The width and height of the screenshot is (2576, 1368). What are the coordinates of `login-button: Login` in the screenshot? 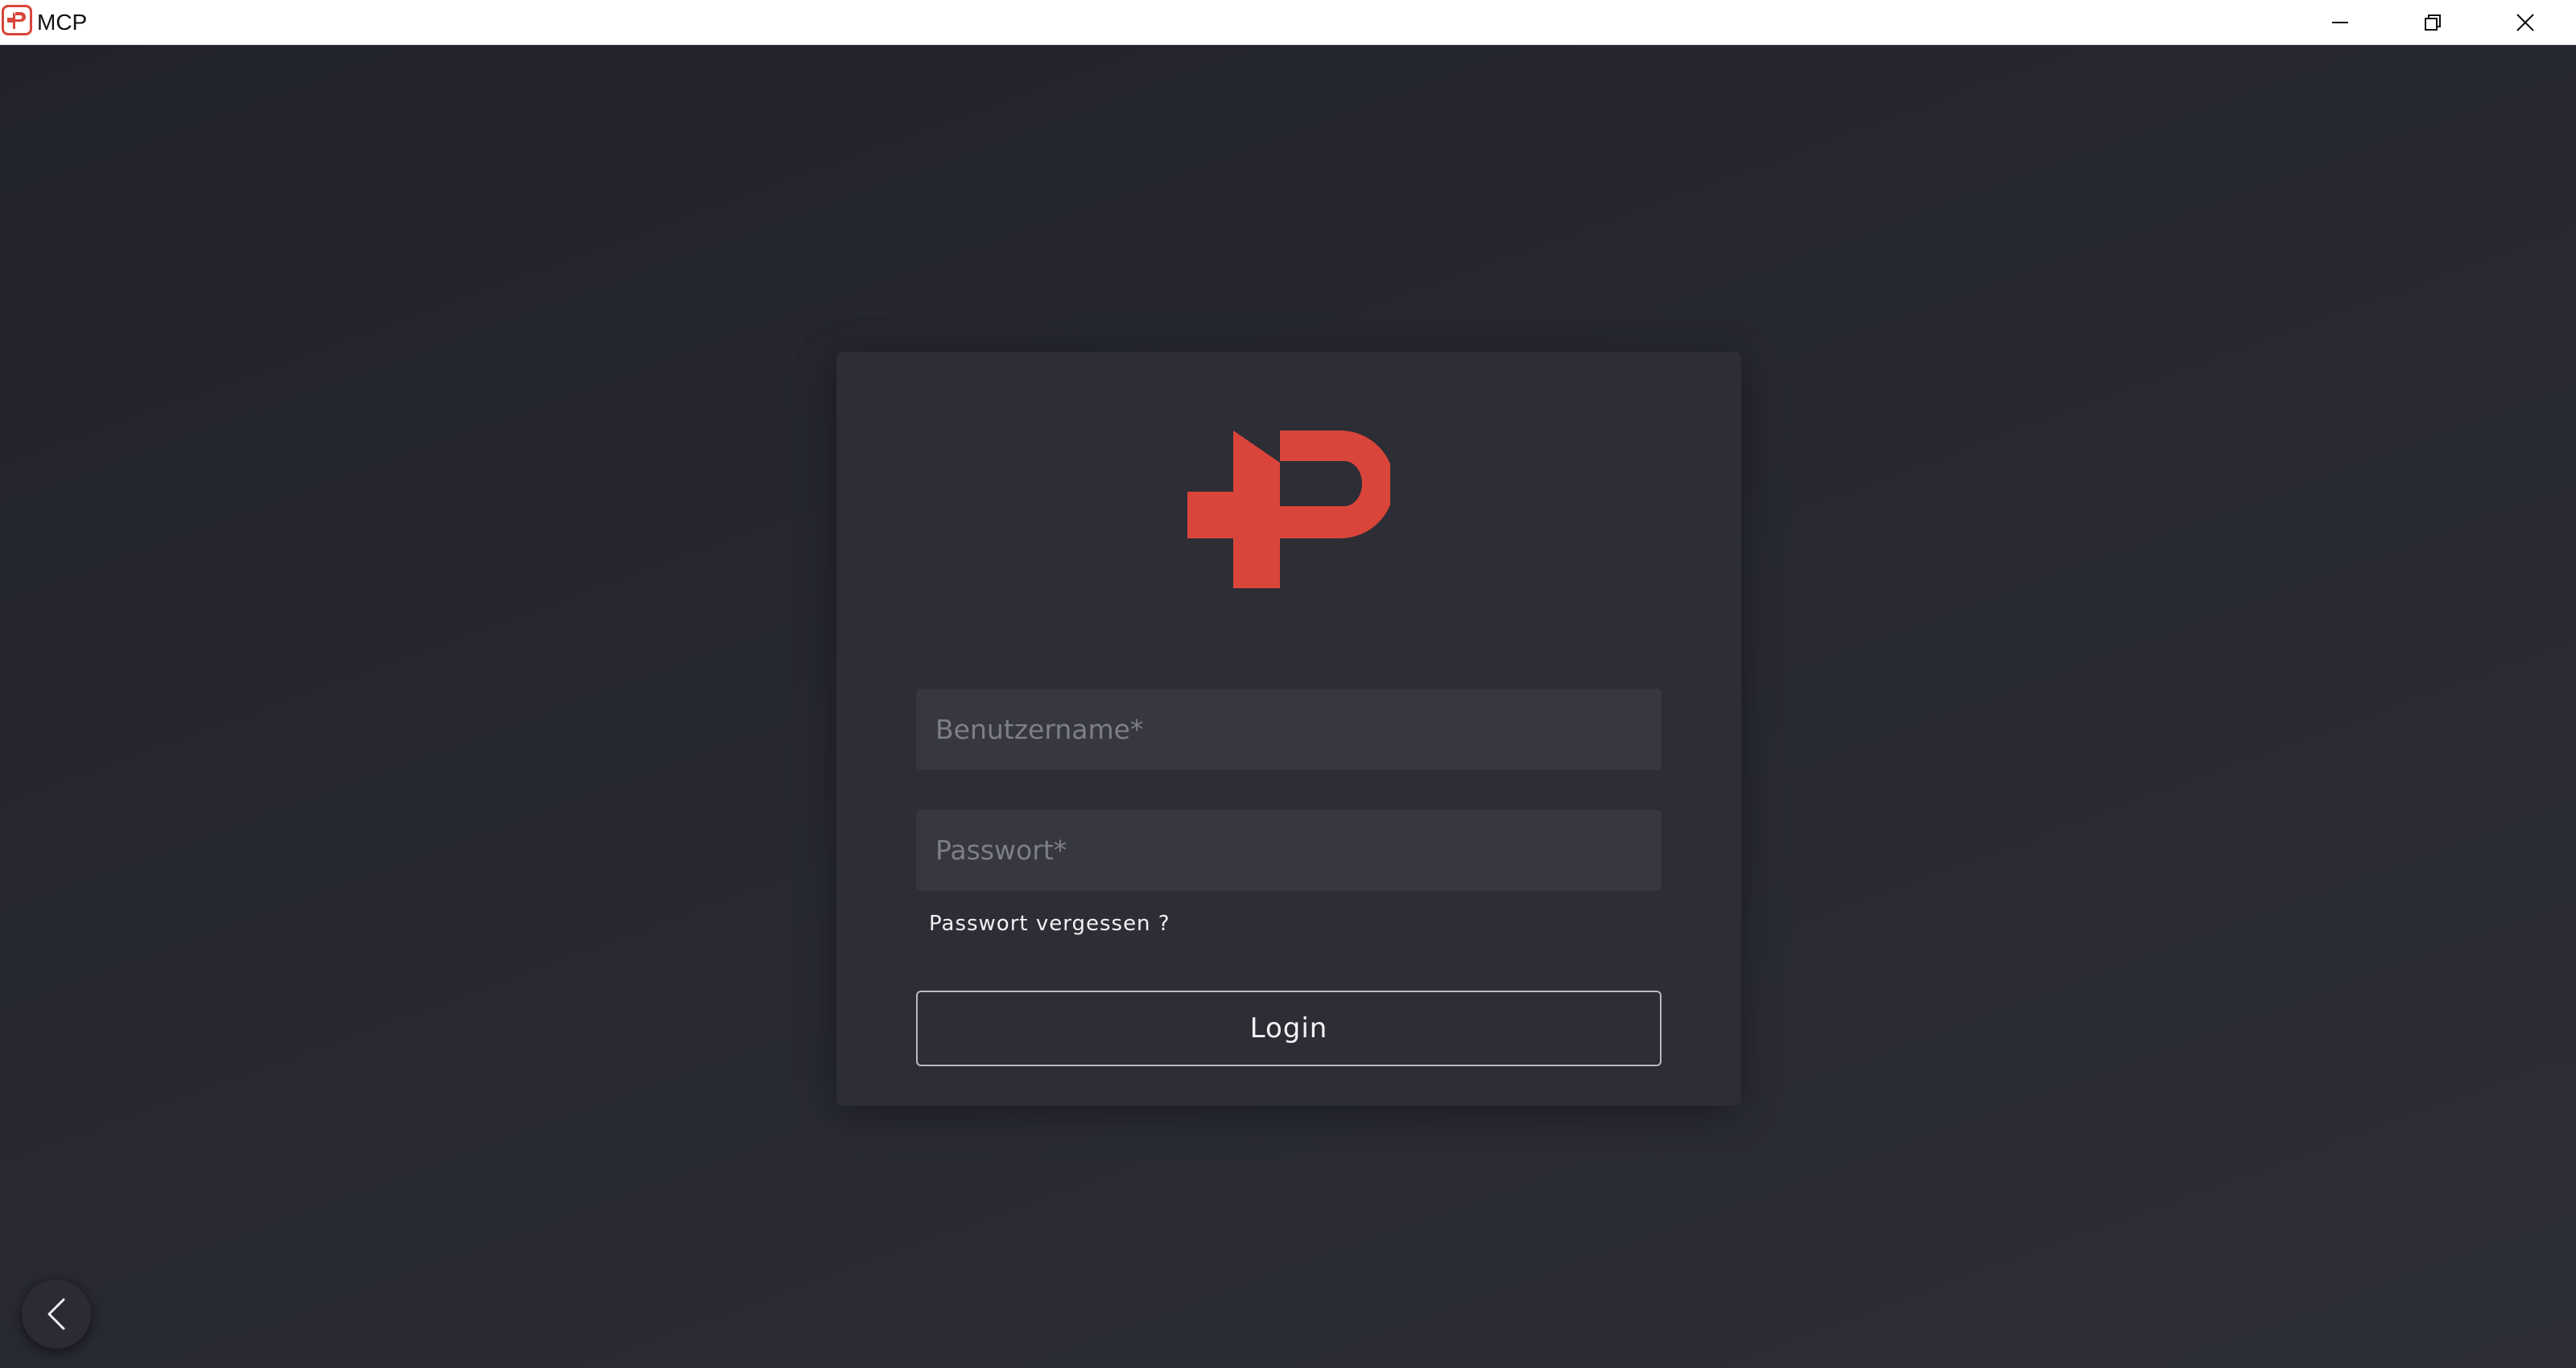 It's located at (1289, 1028).